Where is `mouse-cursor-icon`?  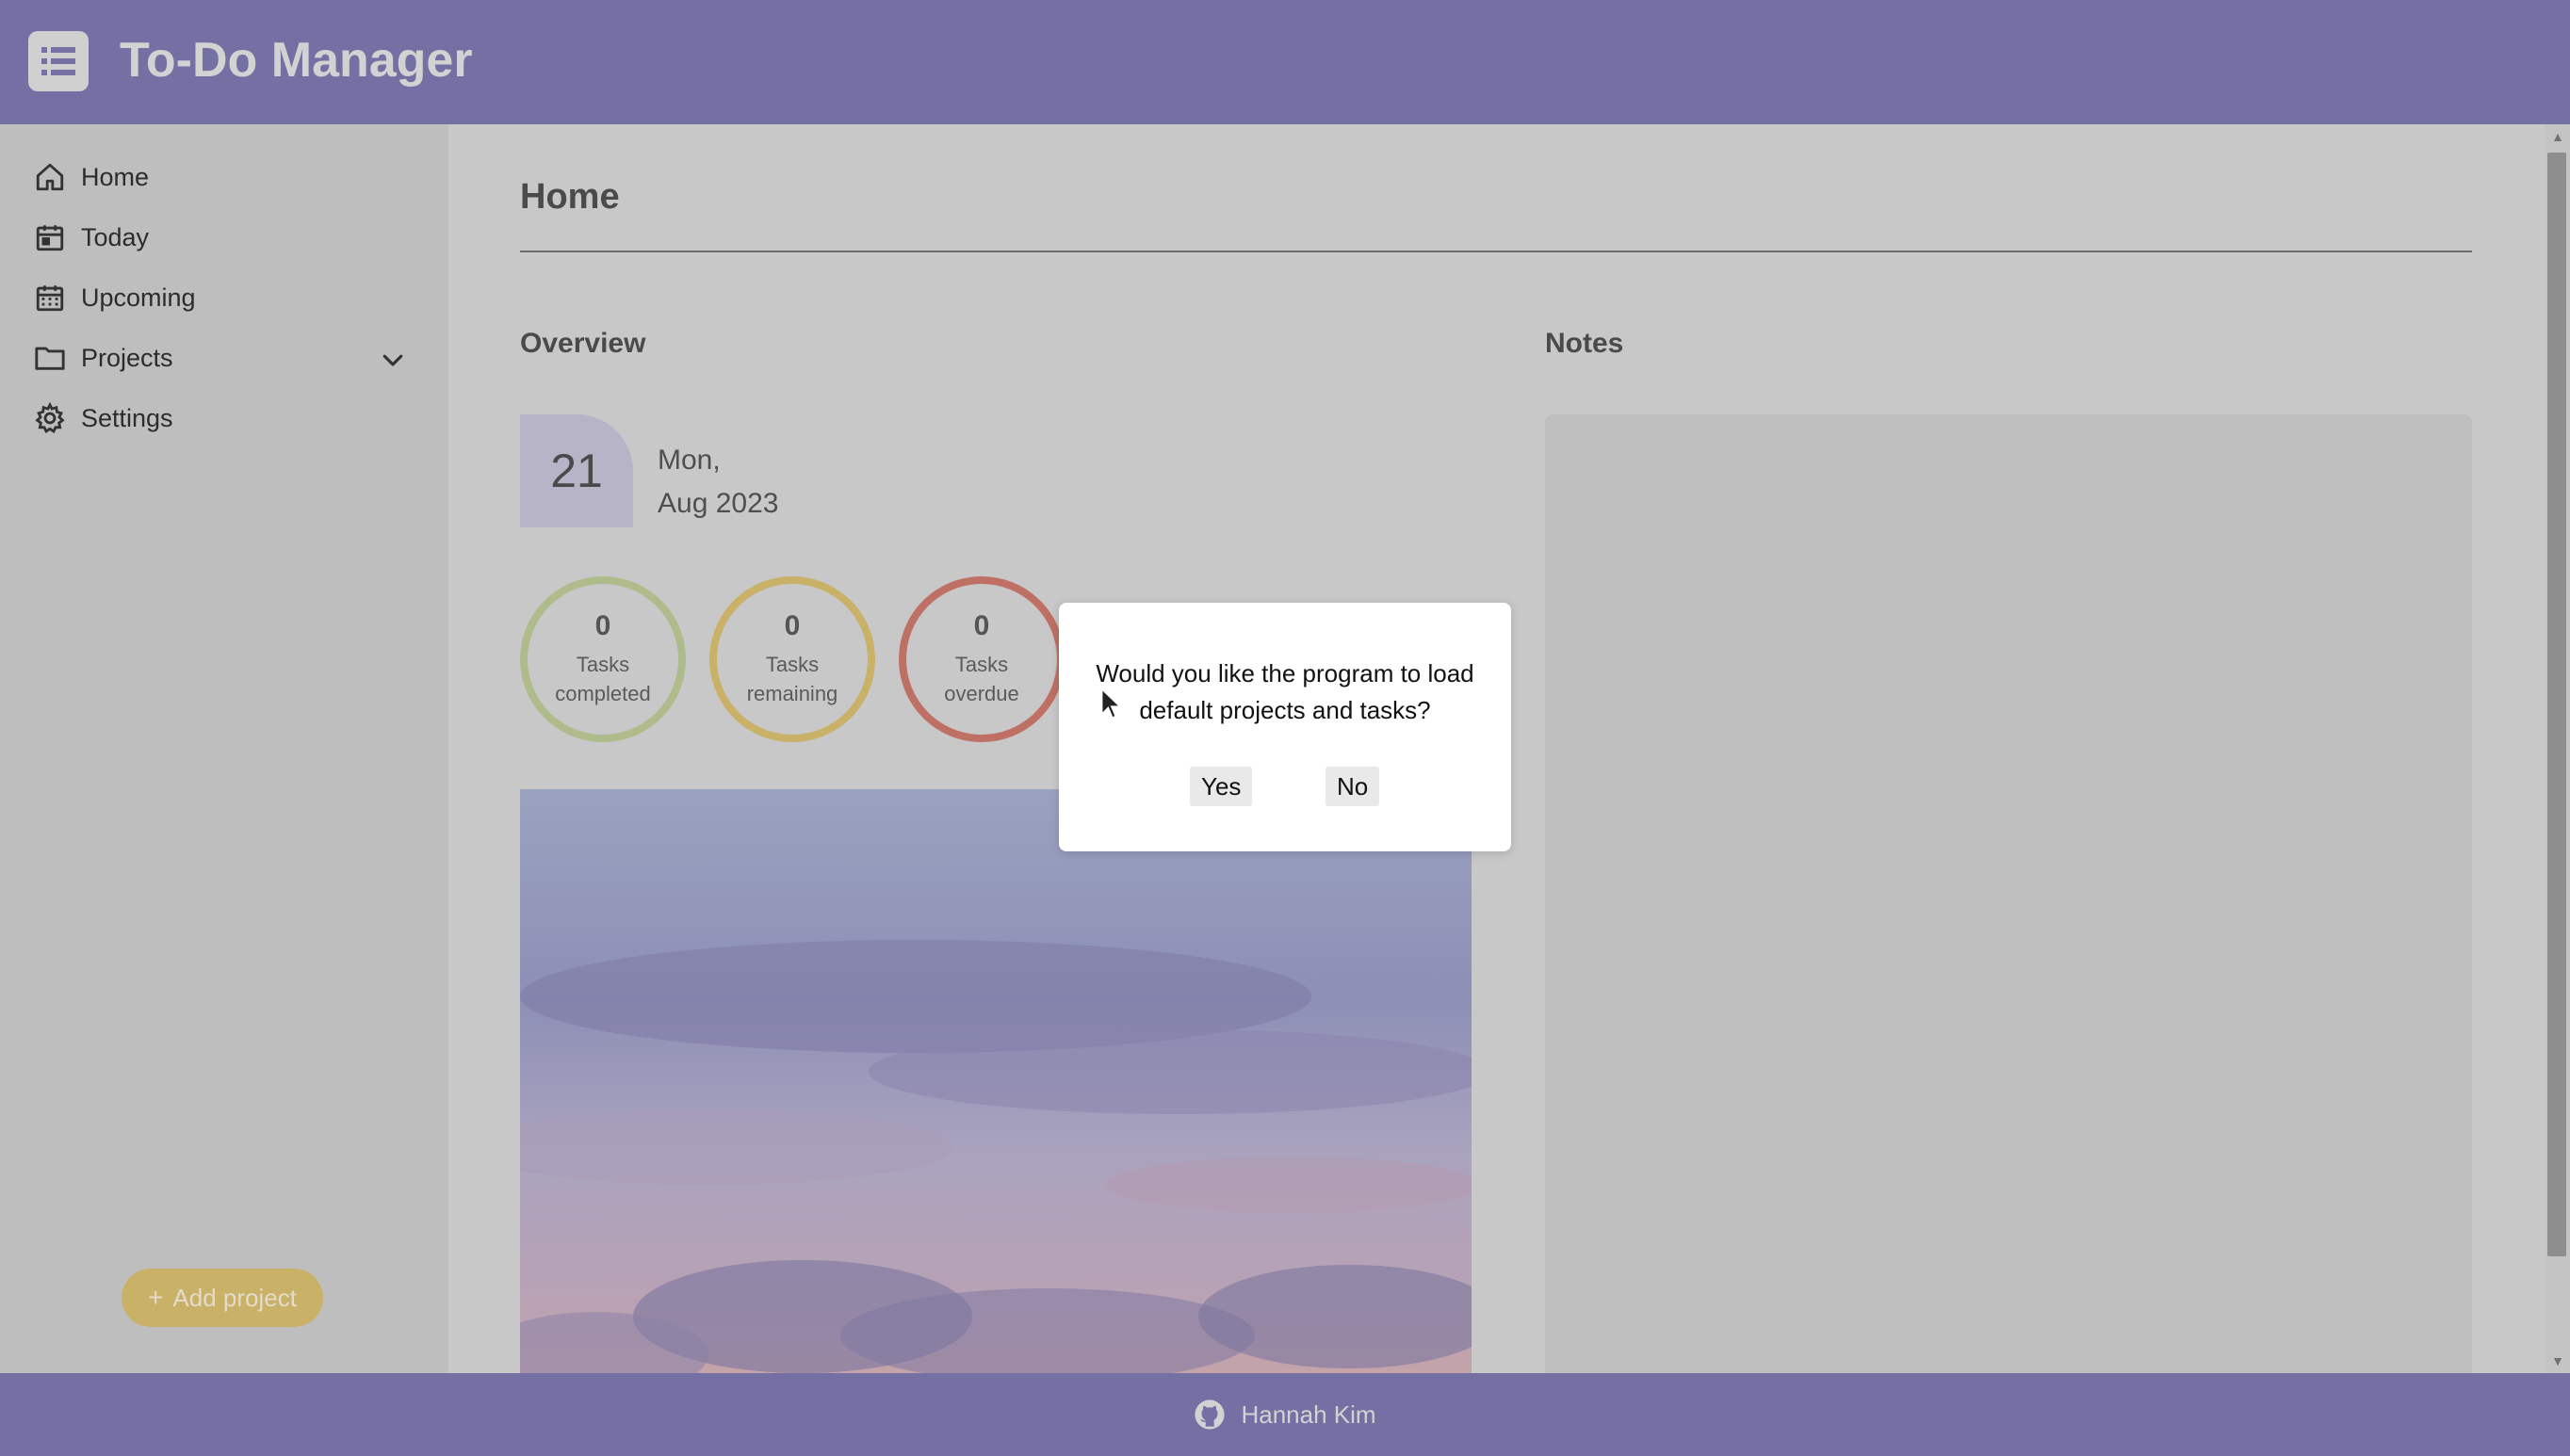 mouse-cursor-icon is located at coordinates (1111, 704).